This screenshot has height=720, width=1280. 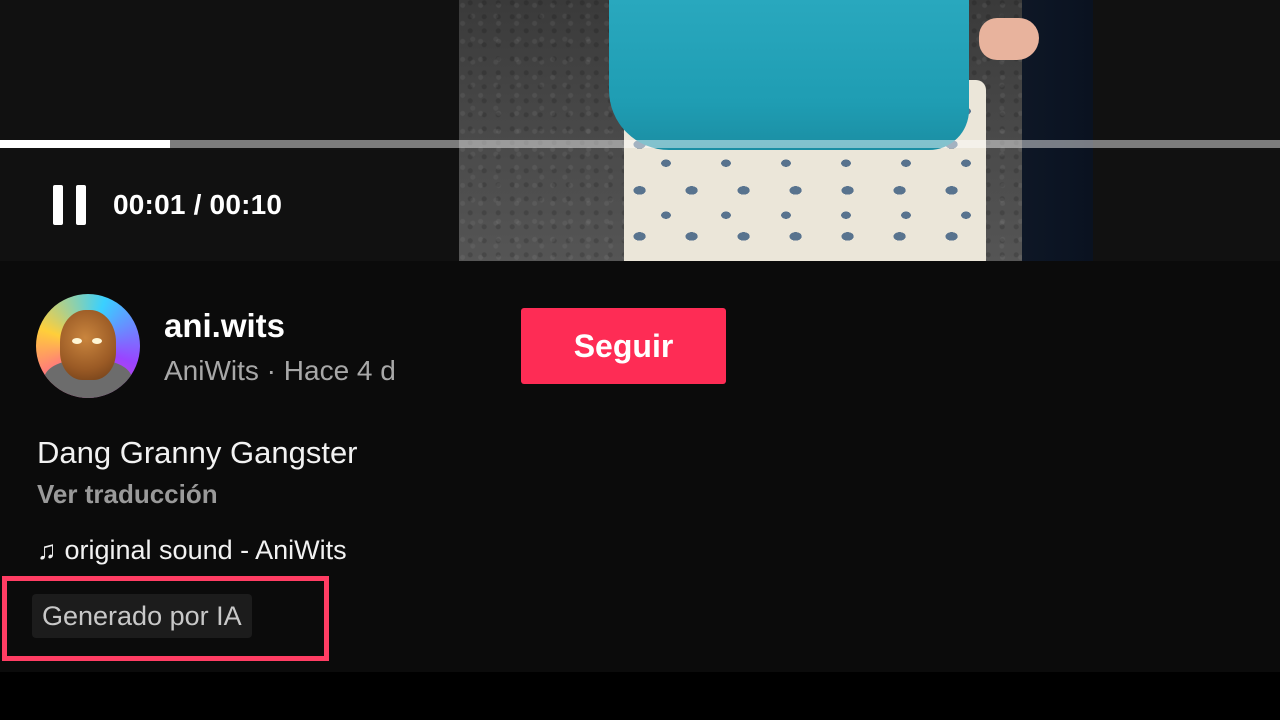 What do you see at coordinates (97, 341) in the screenshot?
I see `avatar-eye-right` at bounding box center [97, 341].